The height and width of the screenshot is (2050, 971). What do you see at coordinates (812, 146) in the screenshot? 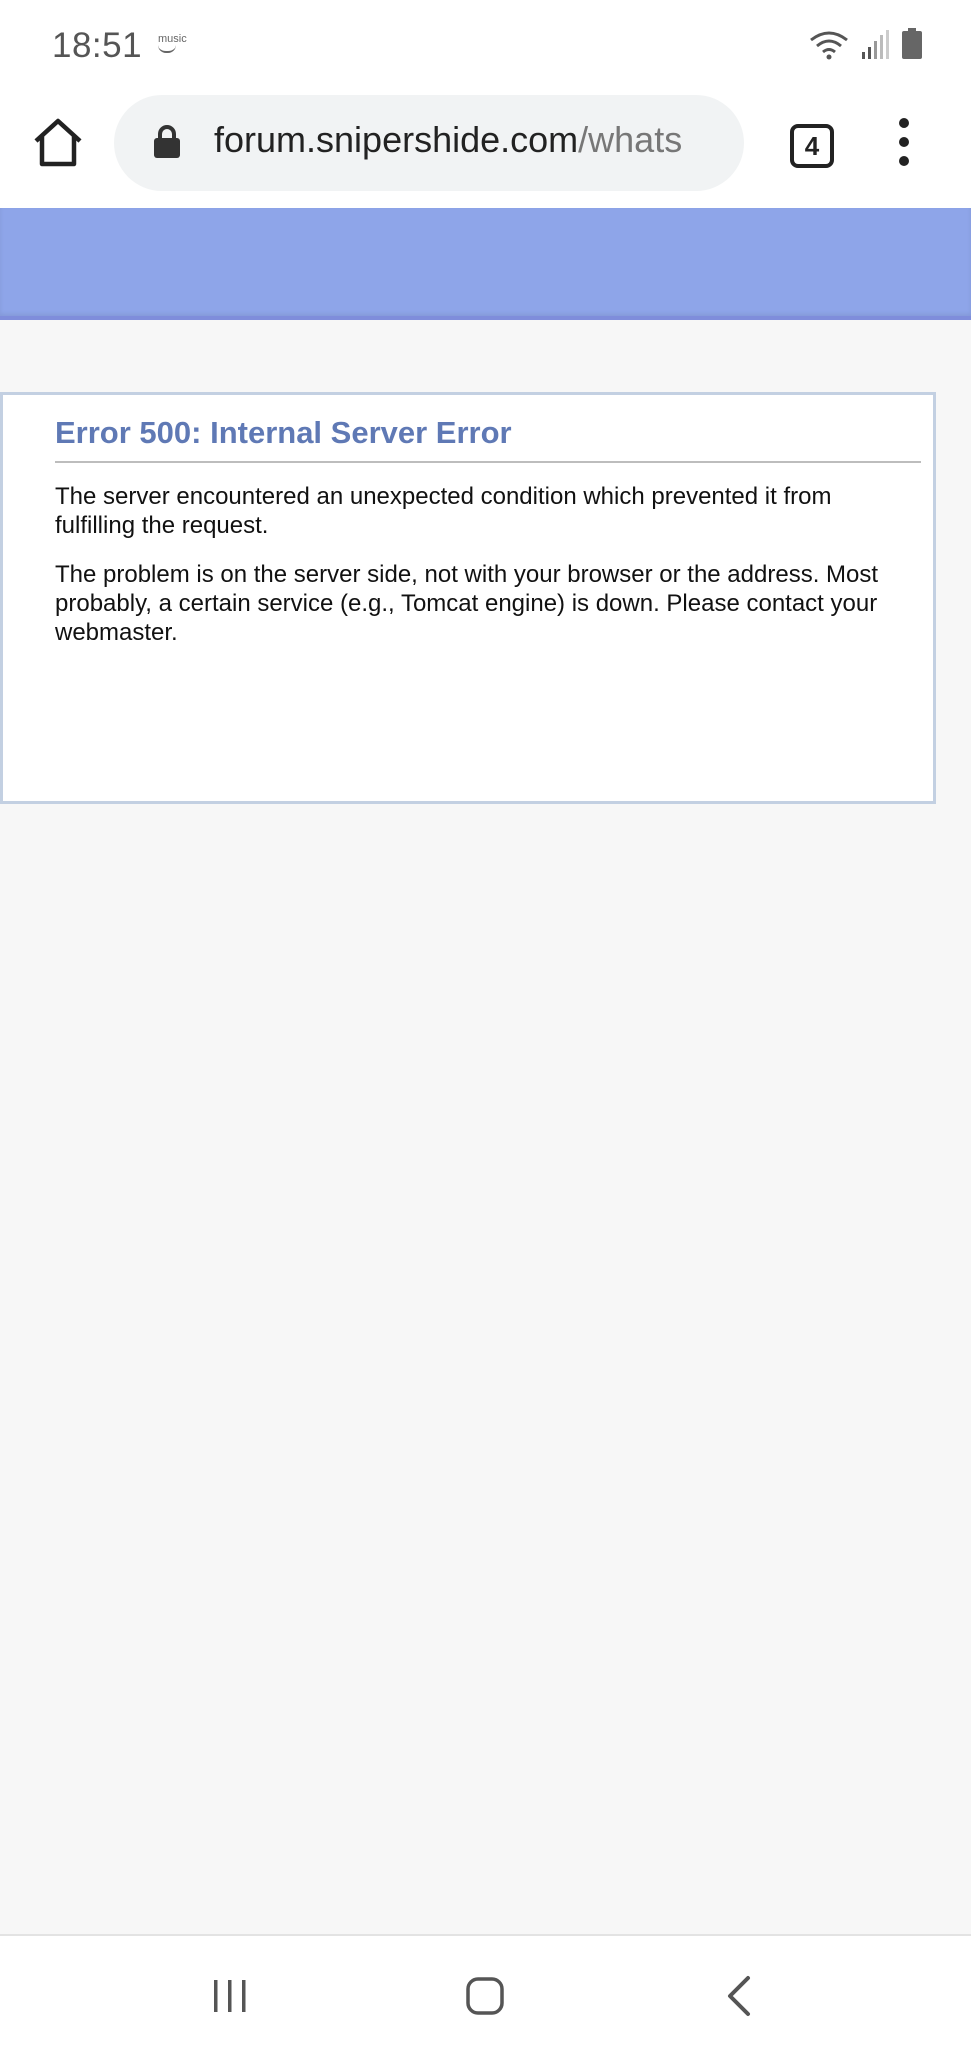
I see `tab-switcher-button: 4` at bounding box center [812, 146].